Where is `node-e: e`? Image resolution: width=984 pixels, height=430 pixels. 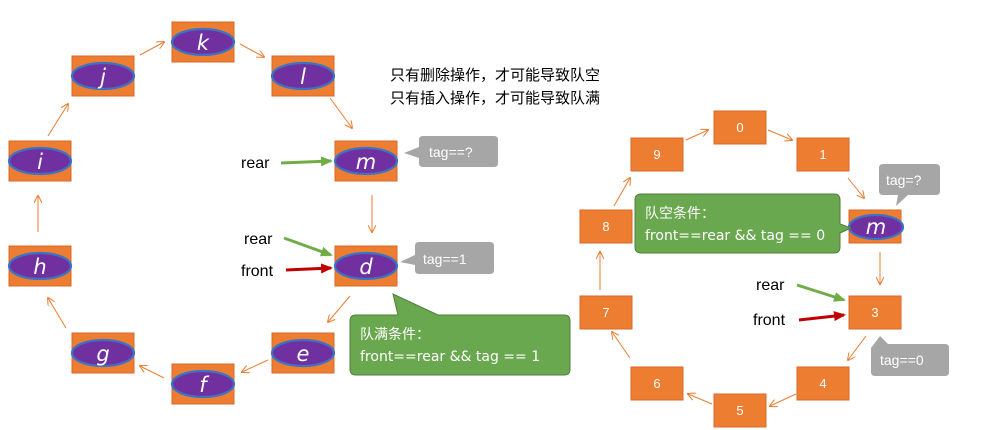 node-e: e is located at coordinates (303, 353).